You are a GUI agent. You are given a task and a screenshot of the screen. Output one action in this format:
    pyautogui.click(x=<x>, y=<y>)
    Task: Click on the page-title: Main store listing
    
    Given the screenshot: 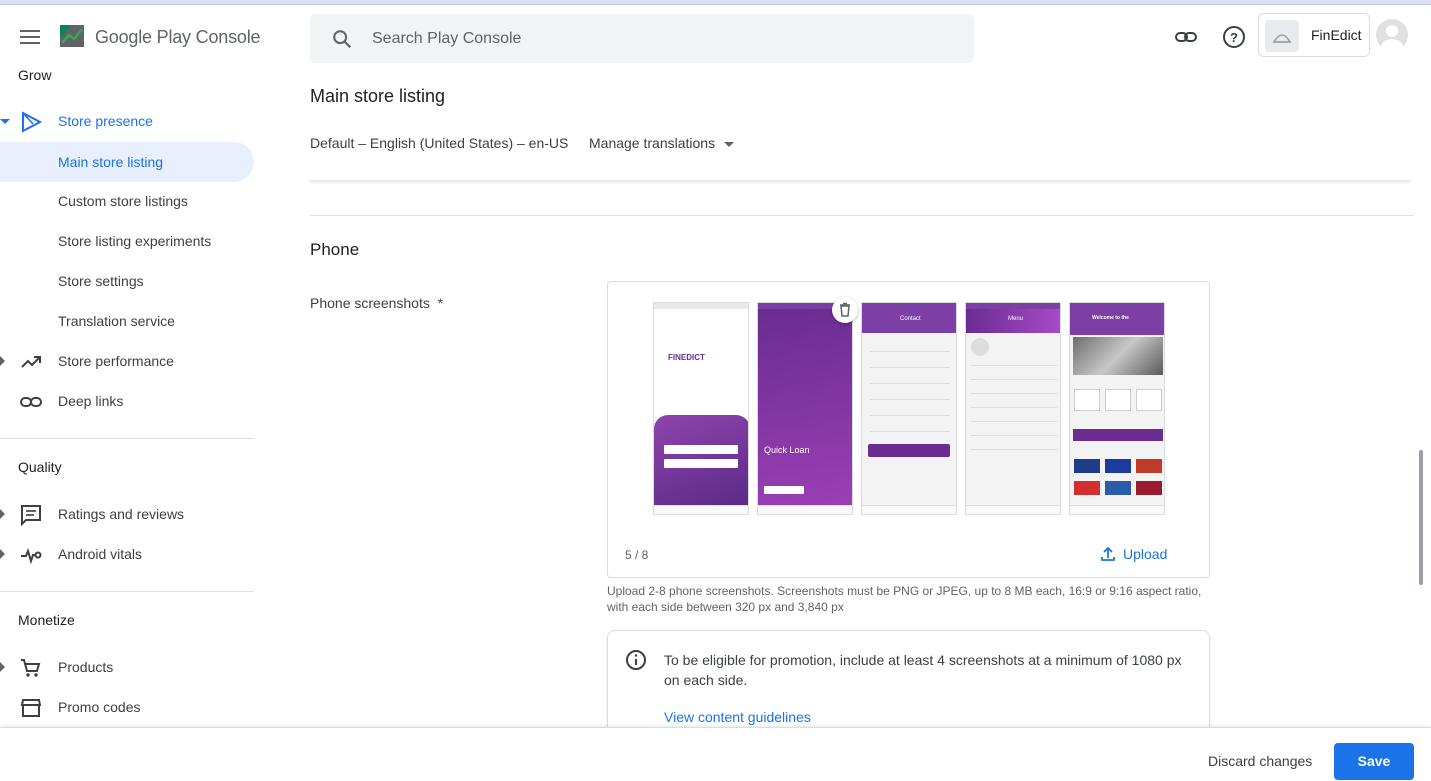 What is the action you would take?
    pyautogui.click(x=378, y=96)
    